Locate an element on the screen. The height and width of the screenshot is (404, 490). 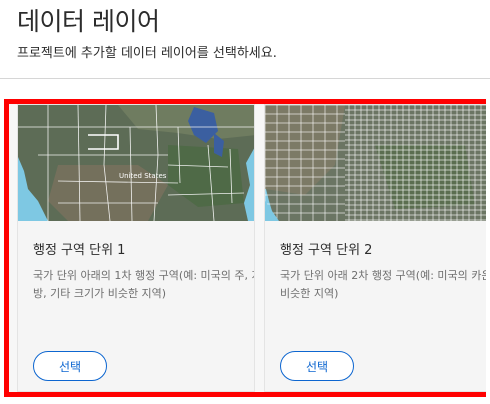
header-divider is located at coordinates (245, 78).